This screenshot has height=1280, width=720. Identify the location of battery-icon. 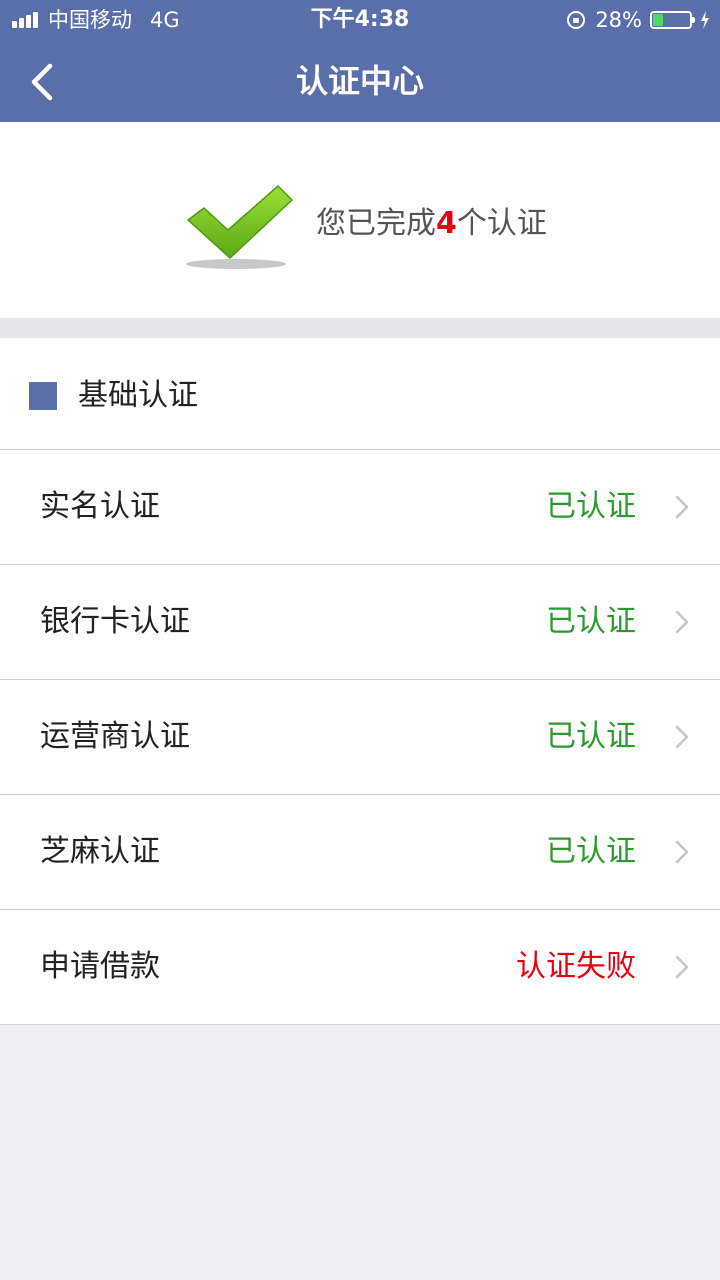
(672, 20).